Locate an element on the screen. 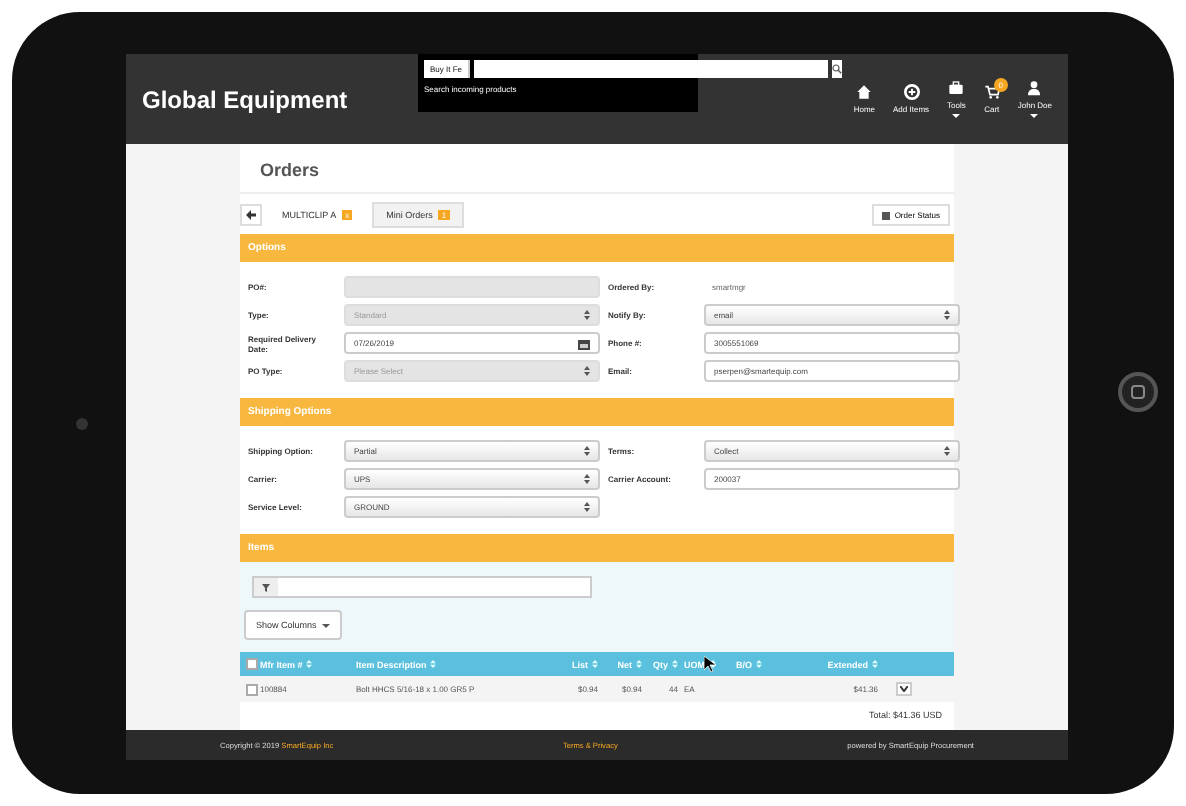 The width and height of the screenshot is (1186, 806). filter-field is located at coordinates (422, 587).